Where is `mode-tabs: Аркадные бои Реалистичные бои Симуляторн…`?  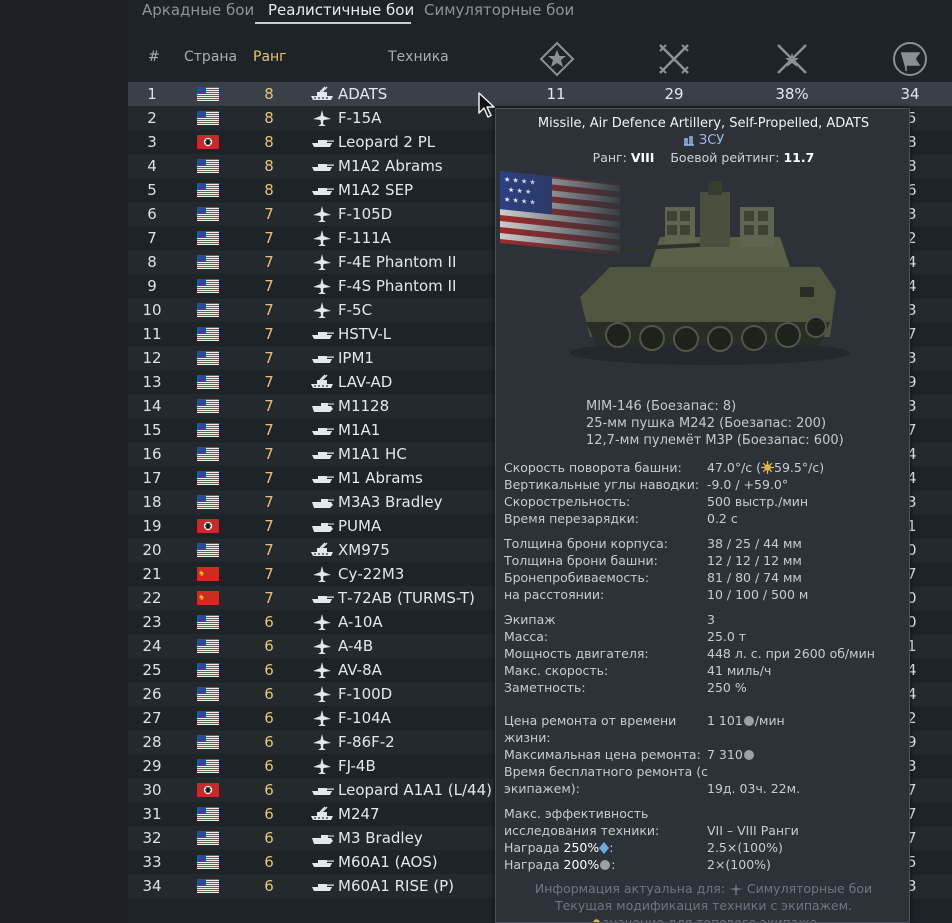 mode-tabs: Аркадные бои Реалистичные бои Симуляторн… is located at coordinates (540, 12).